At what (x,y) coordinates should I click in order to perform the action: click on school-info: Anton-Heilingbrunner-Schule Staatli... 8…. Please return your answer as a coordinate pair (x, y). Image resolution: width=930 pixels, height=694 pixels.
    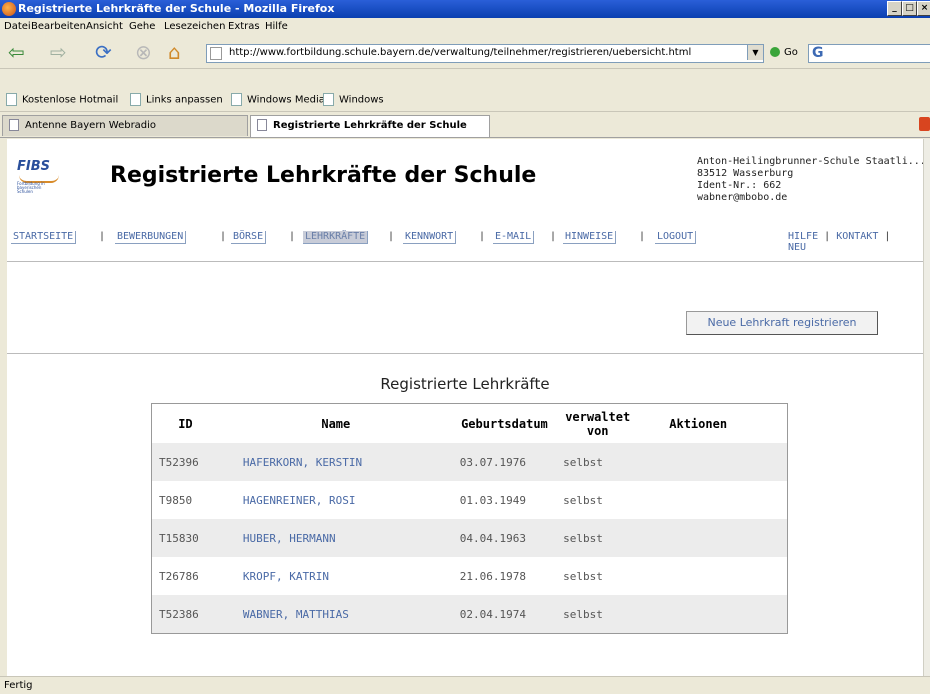
    Looking at the image, I should click on (810, 180).